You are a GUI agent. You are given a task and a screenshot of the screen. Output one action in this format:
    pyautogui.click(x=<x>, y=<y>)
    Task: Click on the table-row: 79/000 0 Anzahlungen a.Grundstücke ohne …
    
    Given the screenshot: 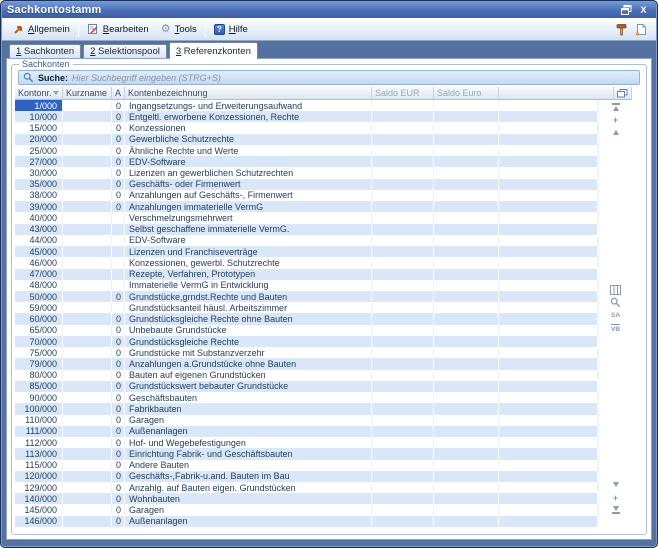 What is the action you would take?
    pyautogui.click(x=306, y=364)
    